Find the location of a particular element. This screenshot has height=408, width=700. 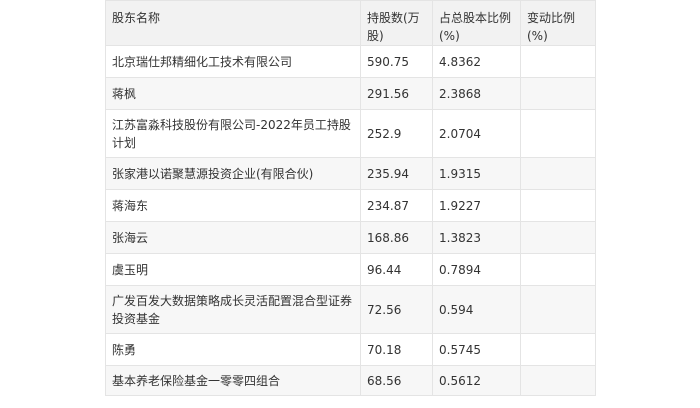

cell-name: 江苏富淼科技股份有限公司-2022年员工持股计划 is located at coordinates (233, 133).